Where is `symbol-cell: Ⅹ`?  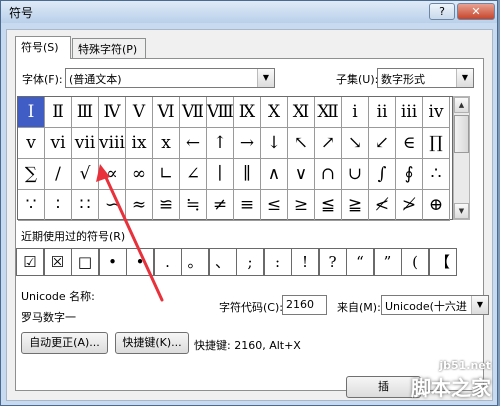
symbol-cell: Ⅹ is located at coordinates (274, 112).